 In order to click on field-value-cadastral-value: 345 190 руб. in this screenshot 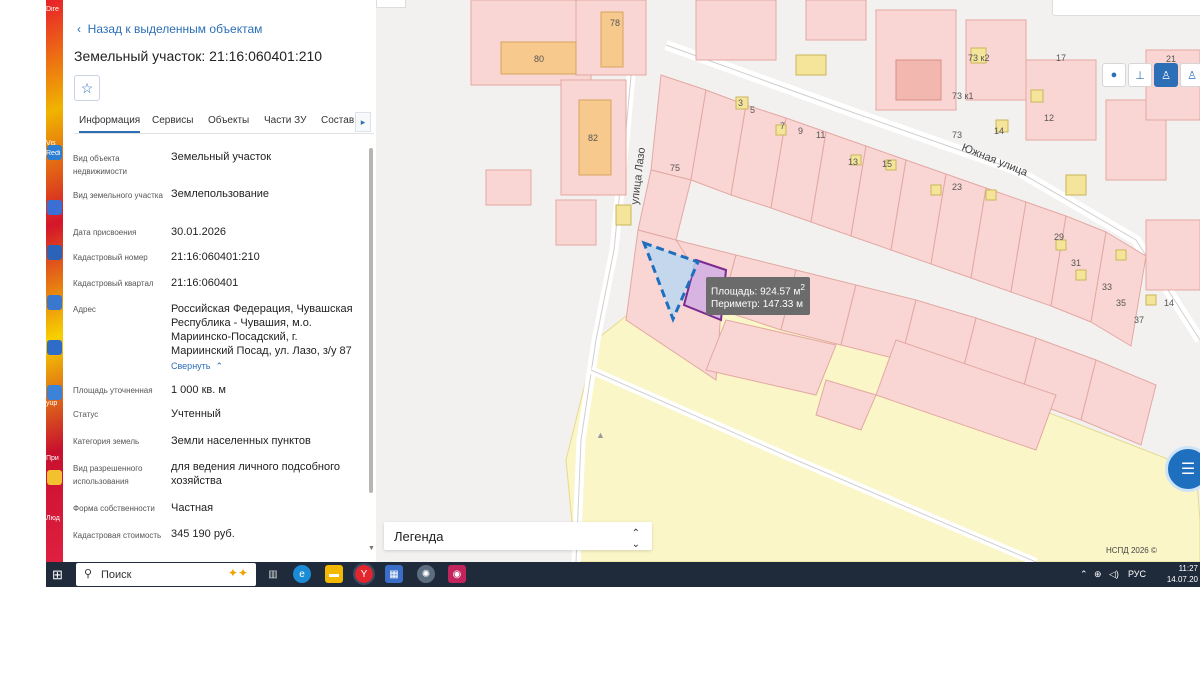, I will do `click(203, 534)`.